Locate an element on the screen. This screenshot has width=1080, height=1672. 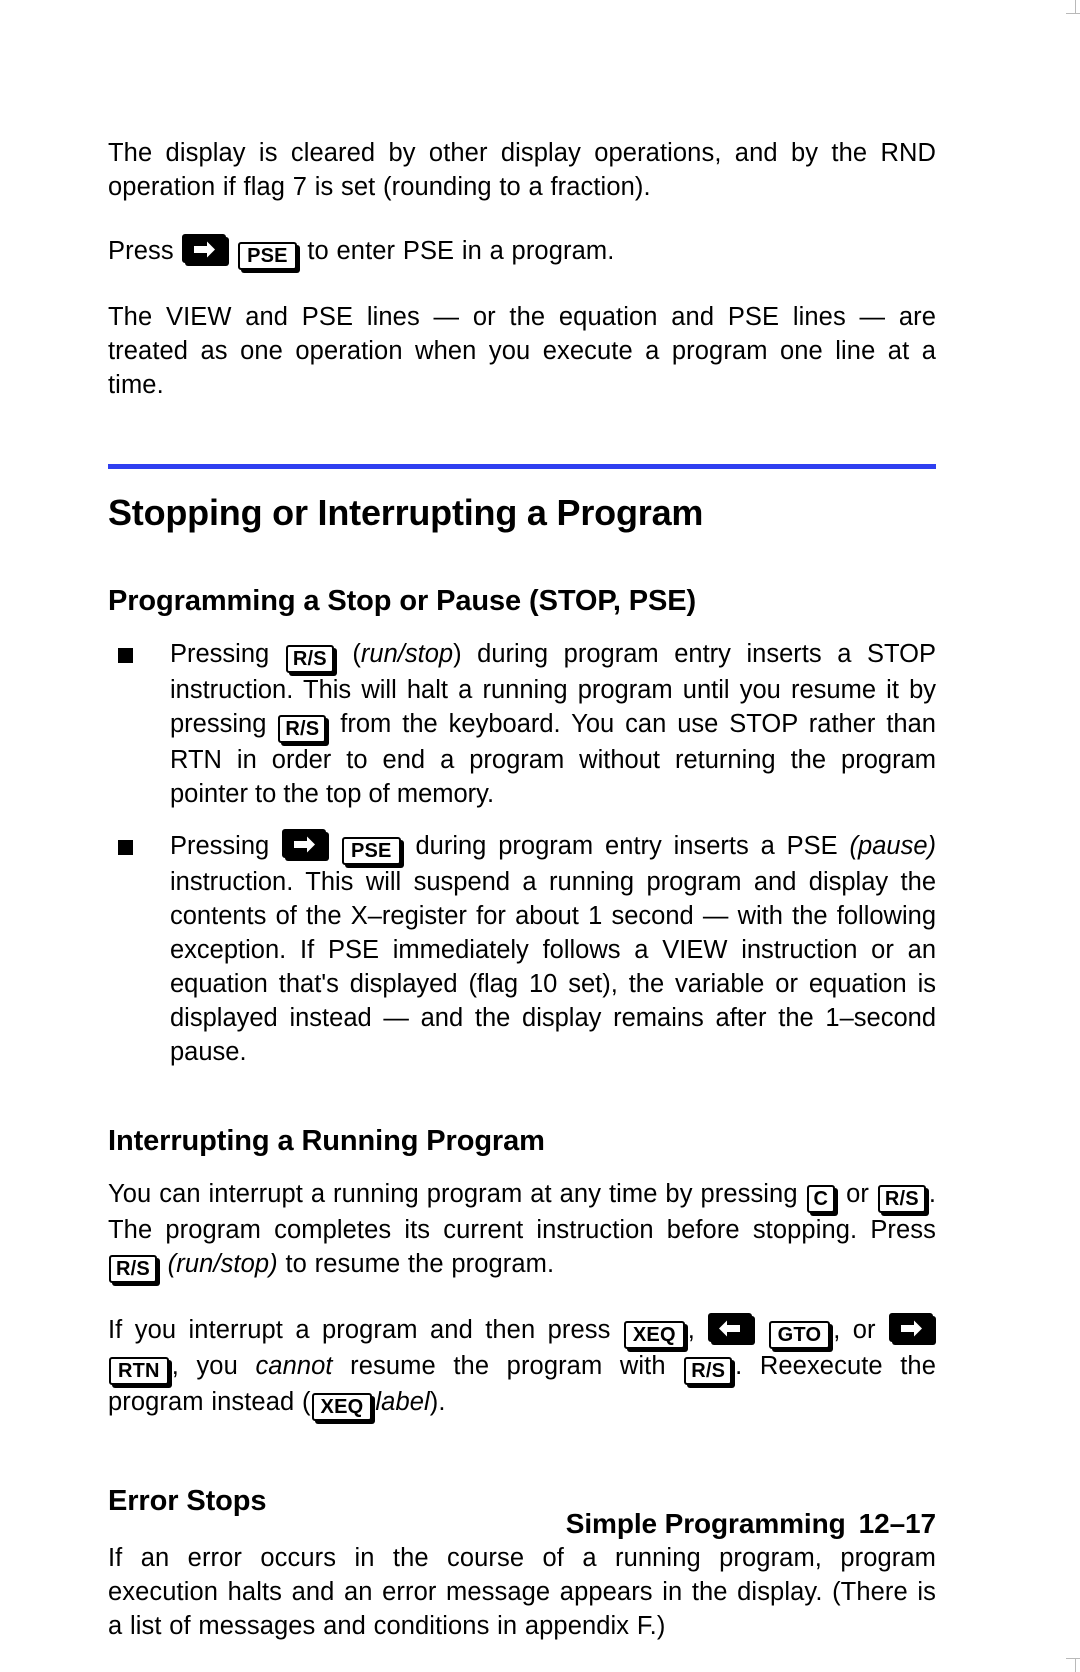
crop-mark-top-right-horizontal is located at coordinates (1073, 13).